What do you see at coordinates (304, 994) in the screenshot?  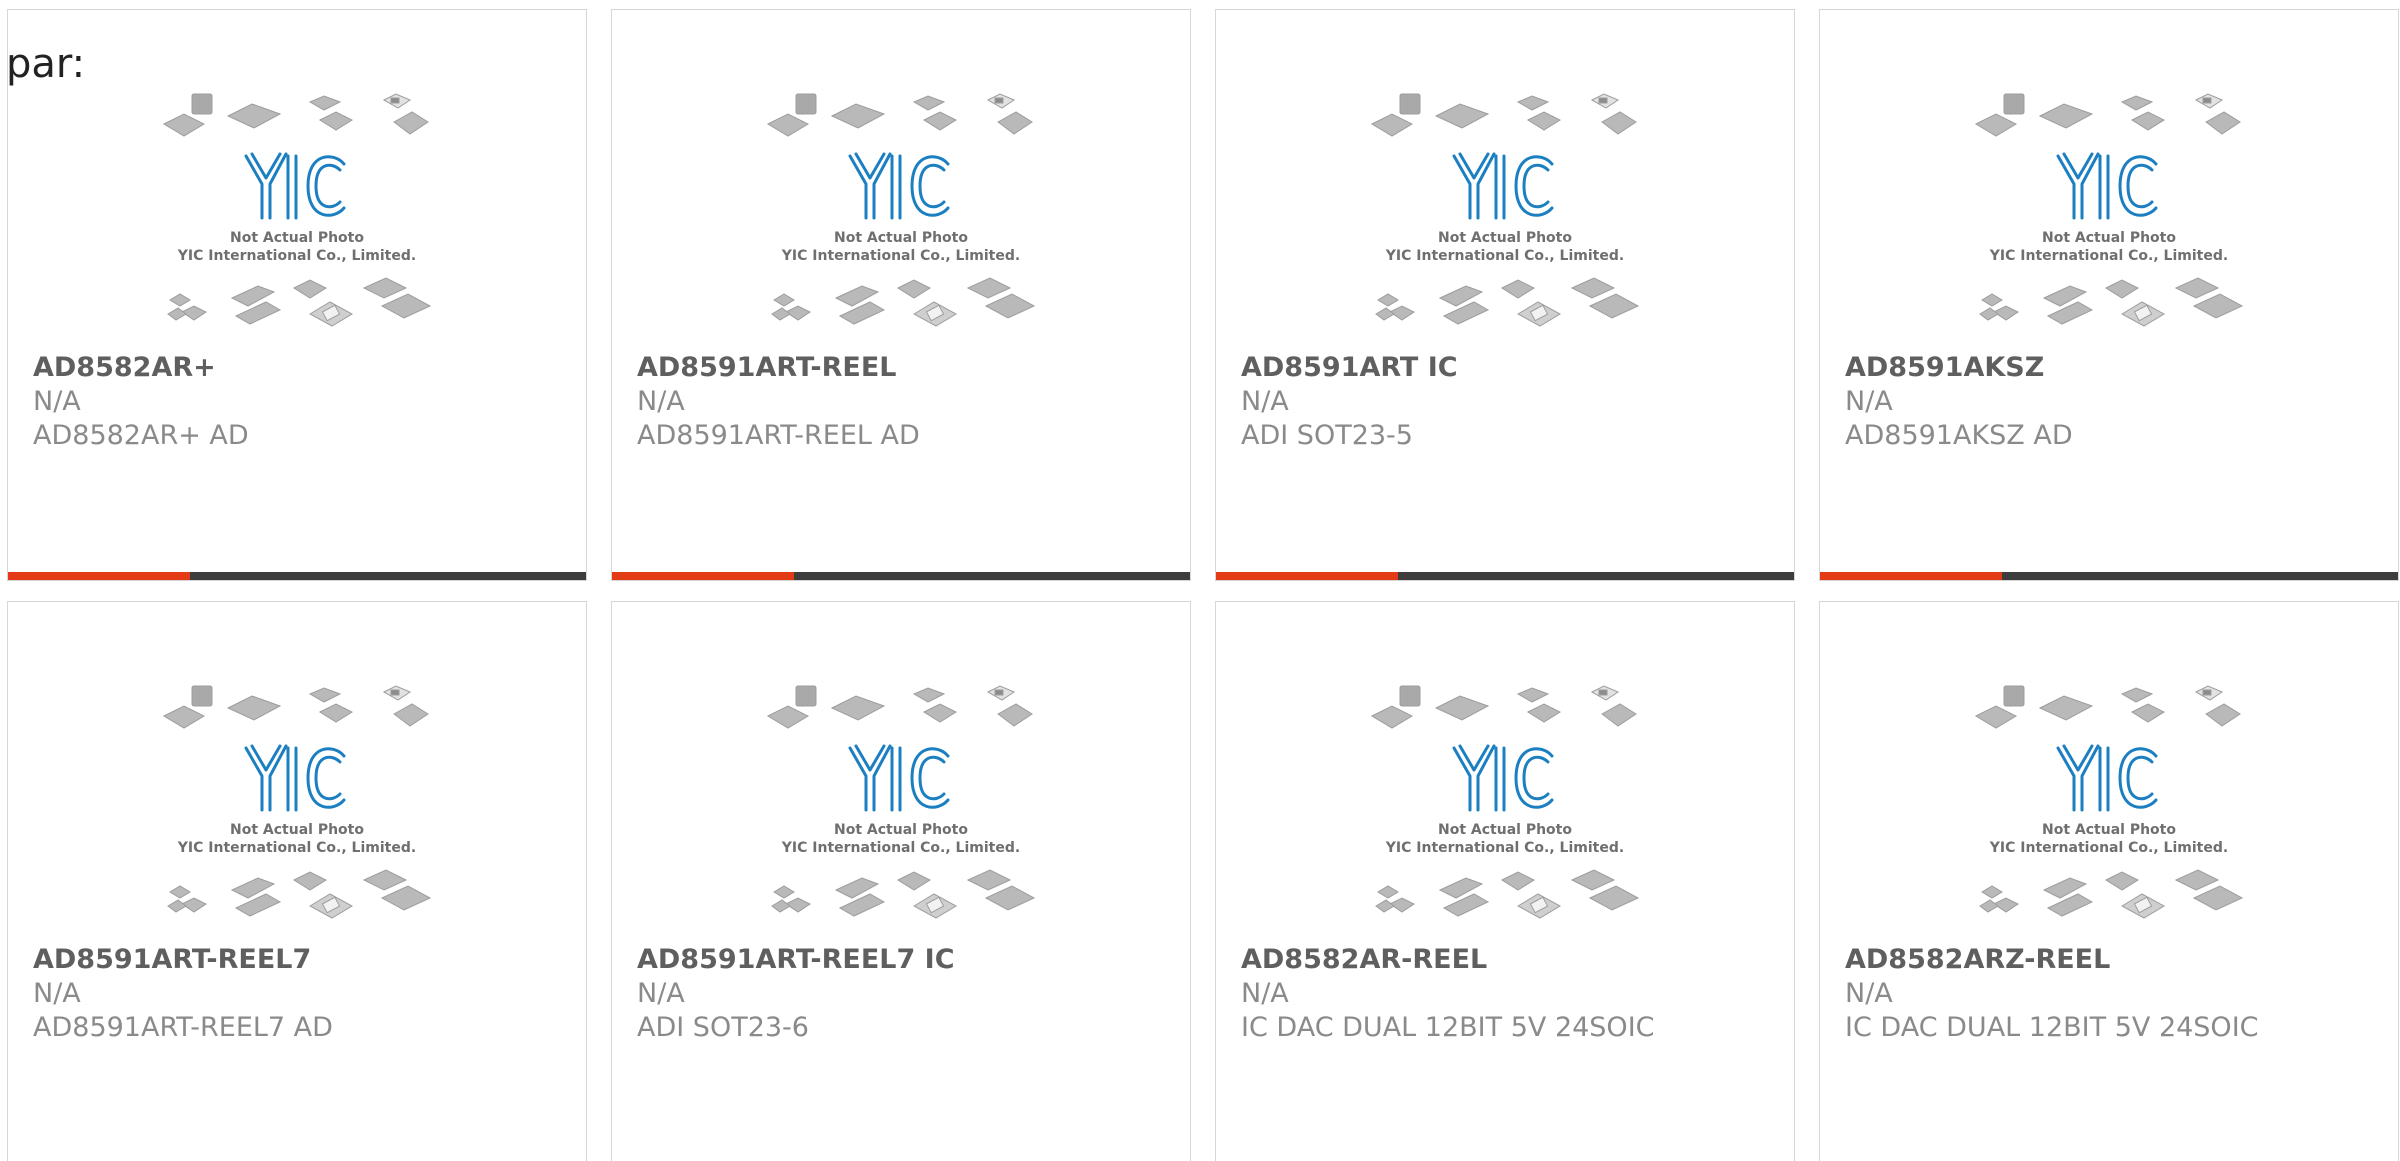 I see `product-info: AD8591ART-REEL7 N/A AD8591ART-REEL7 AD` at bounding box center [304, 994].